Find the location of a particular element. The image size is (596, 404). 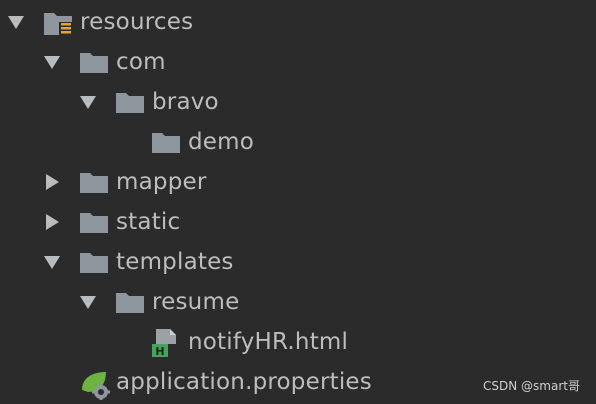

tree-item-label: notifyHR.html is located at coordinates (268, 342).